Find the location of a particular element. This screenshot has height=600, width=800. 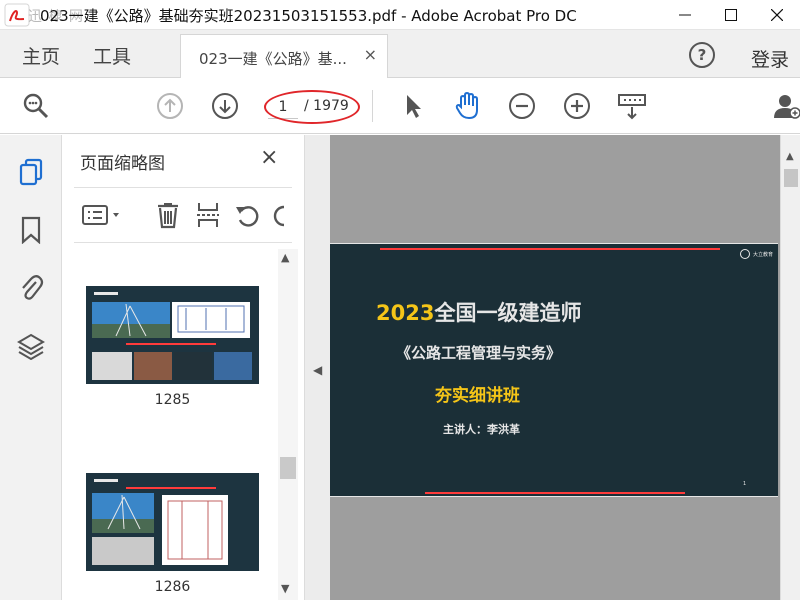

page-up-icon is located at coordinates (170, 106).